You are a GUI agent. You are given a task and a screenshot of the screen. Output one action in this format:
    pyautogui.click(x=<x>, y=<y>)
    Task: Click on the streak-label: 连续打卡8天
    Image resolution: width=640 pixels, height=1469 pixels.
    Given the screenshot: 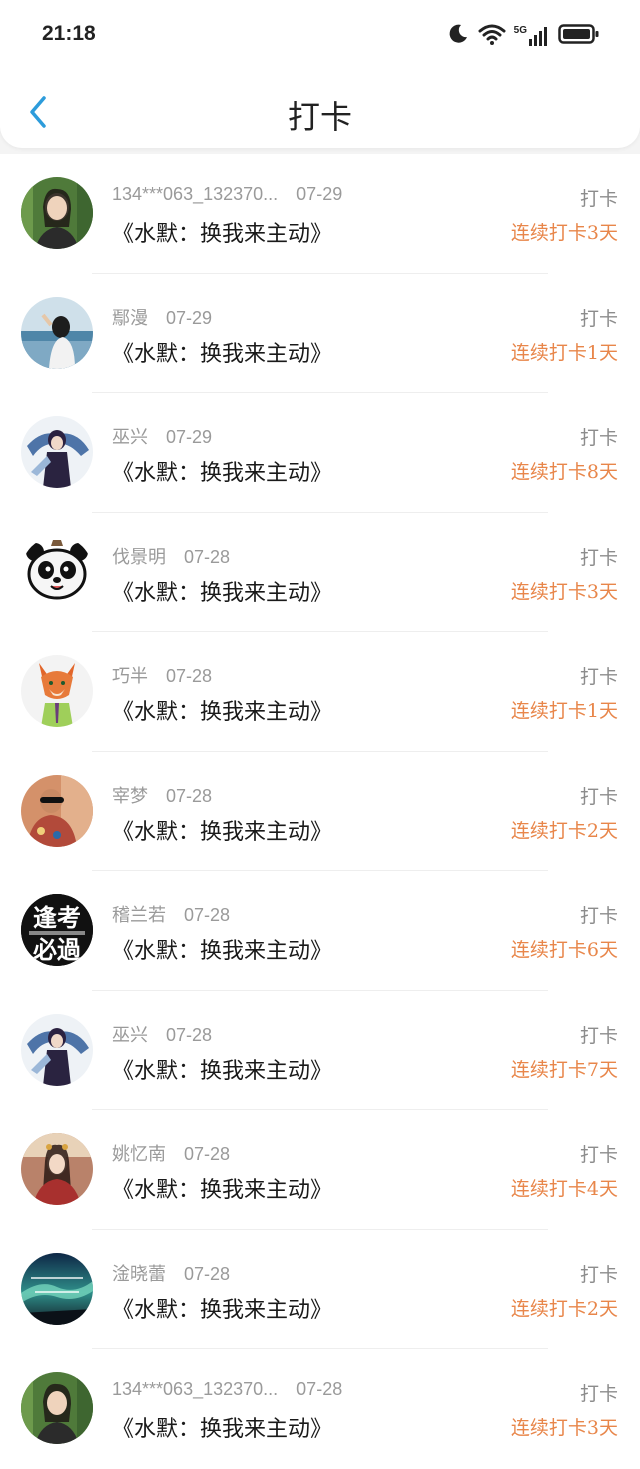 What is the action you would take?
    pyautogui.click(x=564, y=472)
    